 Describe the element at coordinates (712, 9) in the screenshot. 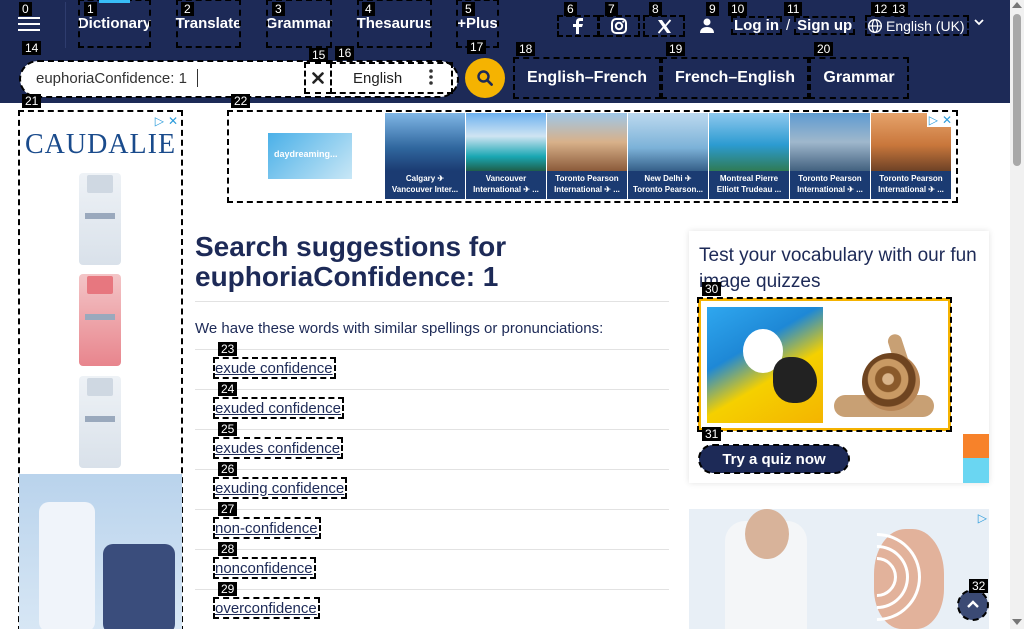

I see `annotation-9: 9` at that location.